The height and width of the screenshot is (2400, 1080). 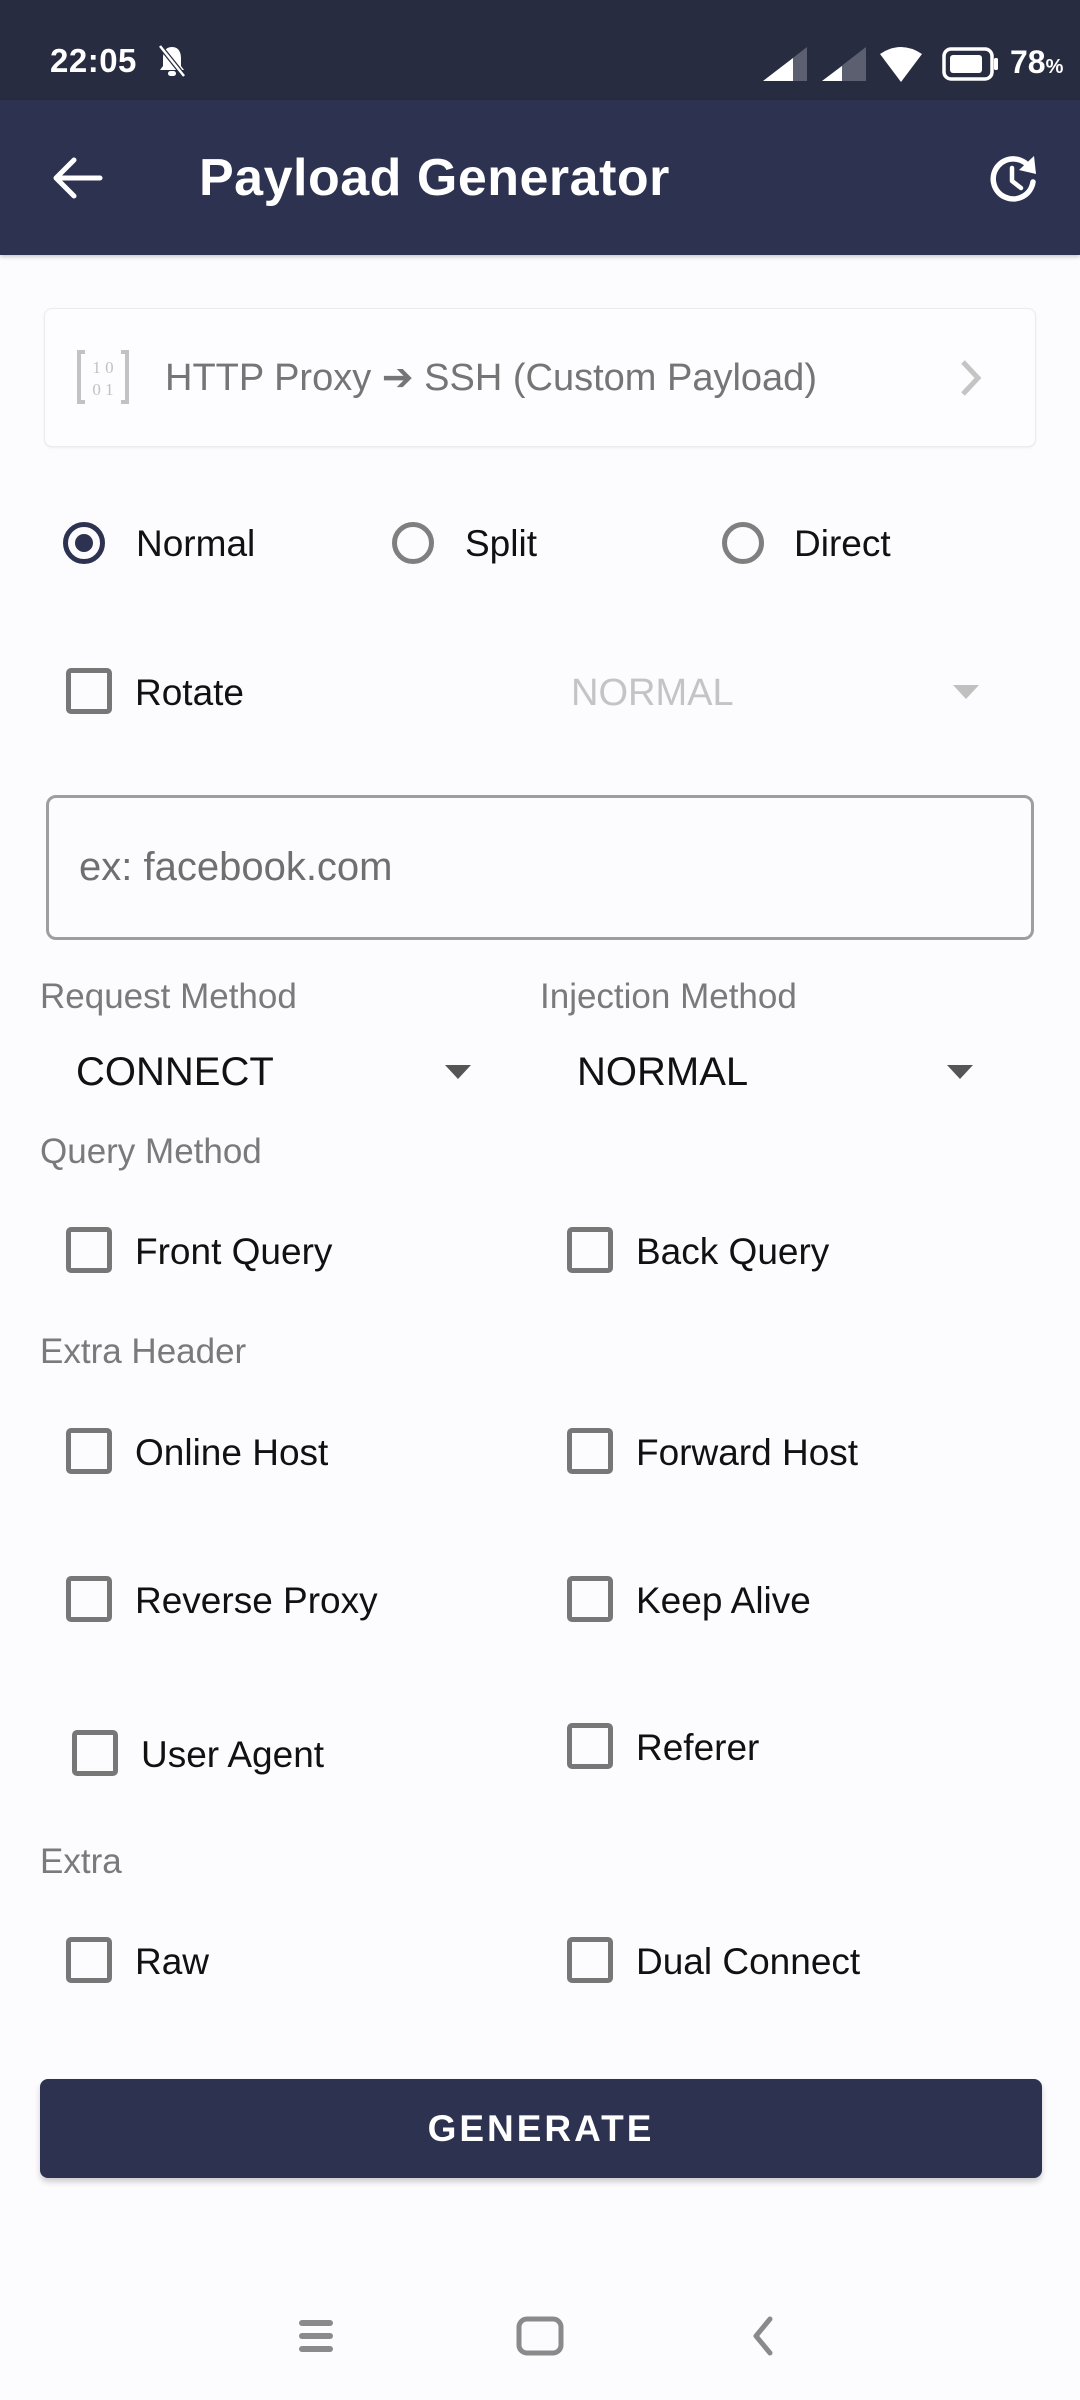 I want to click on checkbox-label: Front Query, so click(x=234, y=1251).